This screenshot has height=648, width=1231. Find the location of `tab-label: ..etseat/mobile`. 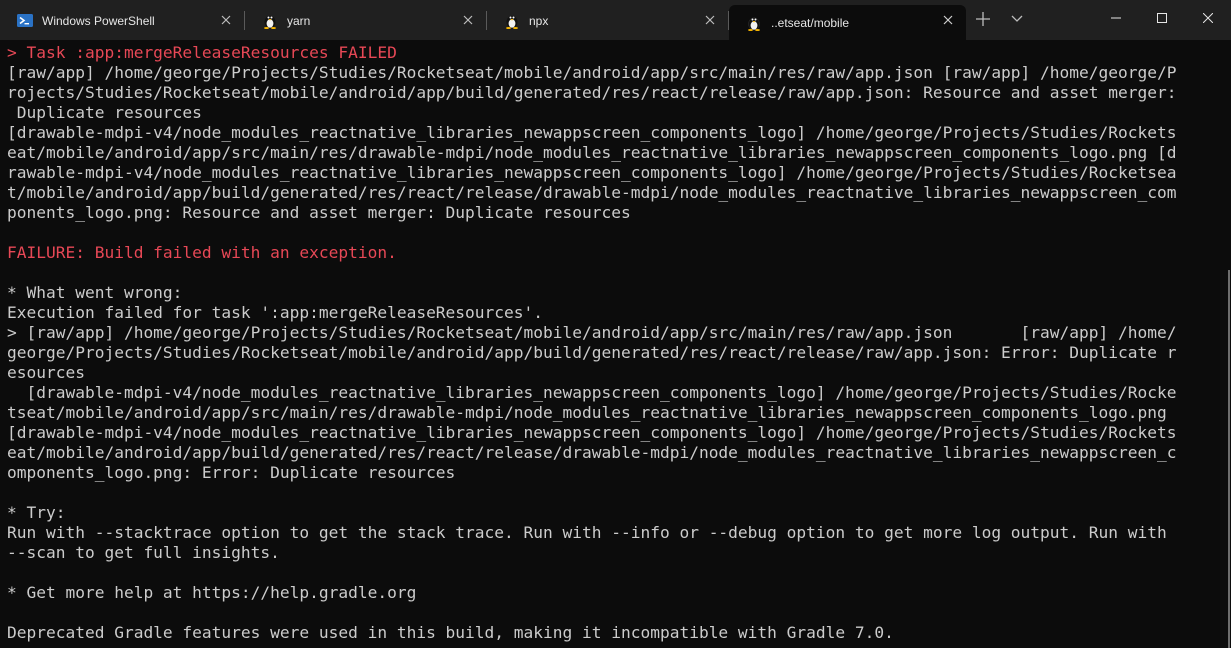

tab-label: ..etseat/mobile is located at coordinates (810, 22).